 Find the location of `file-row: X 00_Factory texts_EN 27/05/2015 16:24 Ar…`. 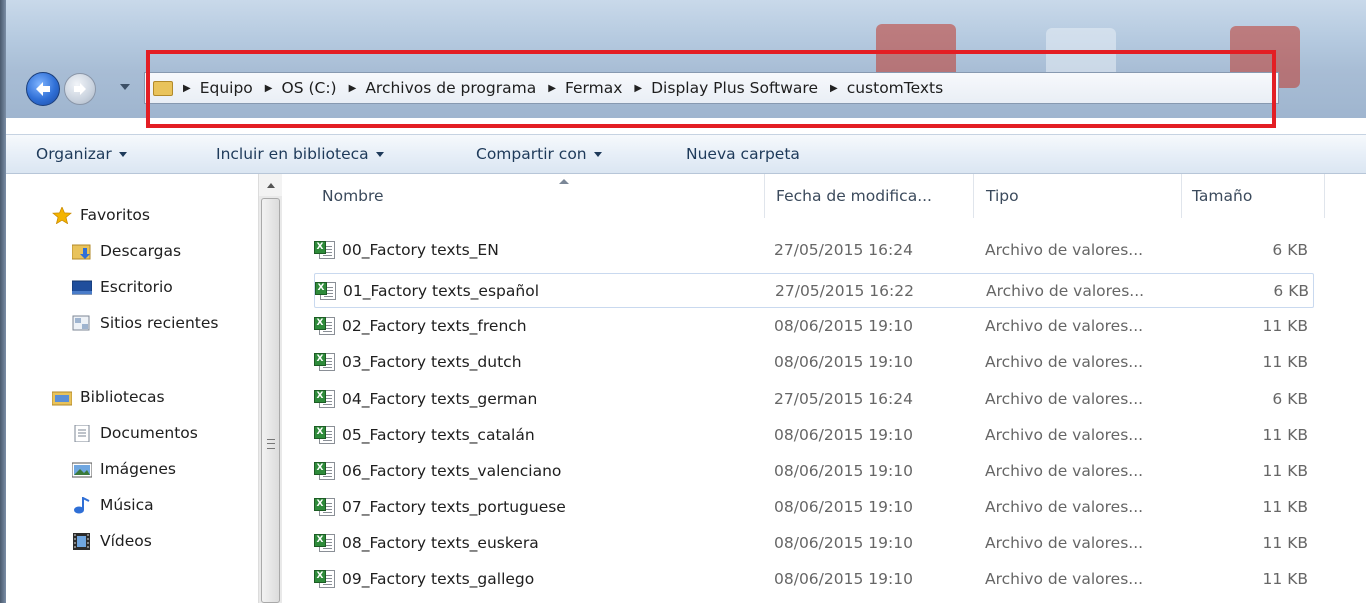

file-row: X 00_Factory texts_EN 27/05/2015 16:24 Ar… is located at coordinates (814, 250).